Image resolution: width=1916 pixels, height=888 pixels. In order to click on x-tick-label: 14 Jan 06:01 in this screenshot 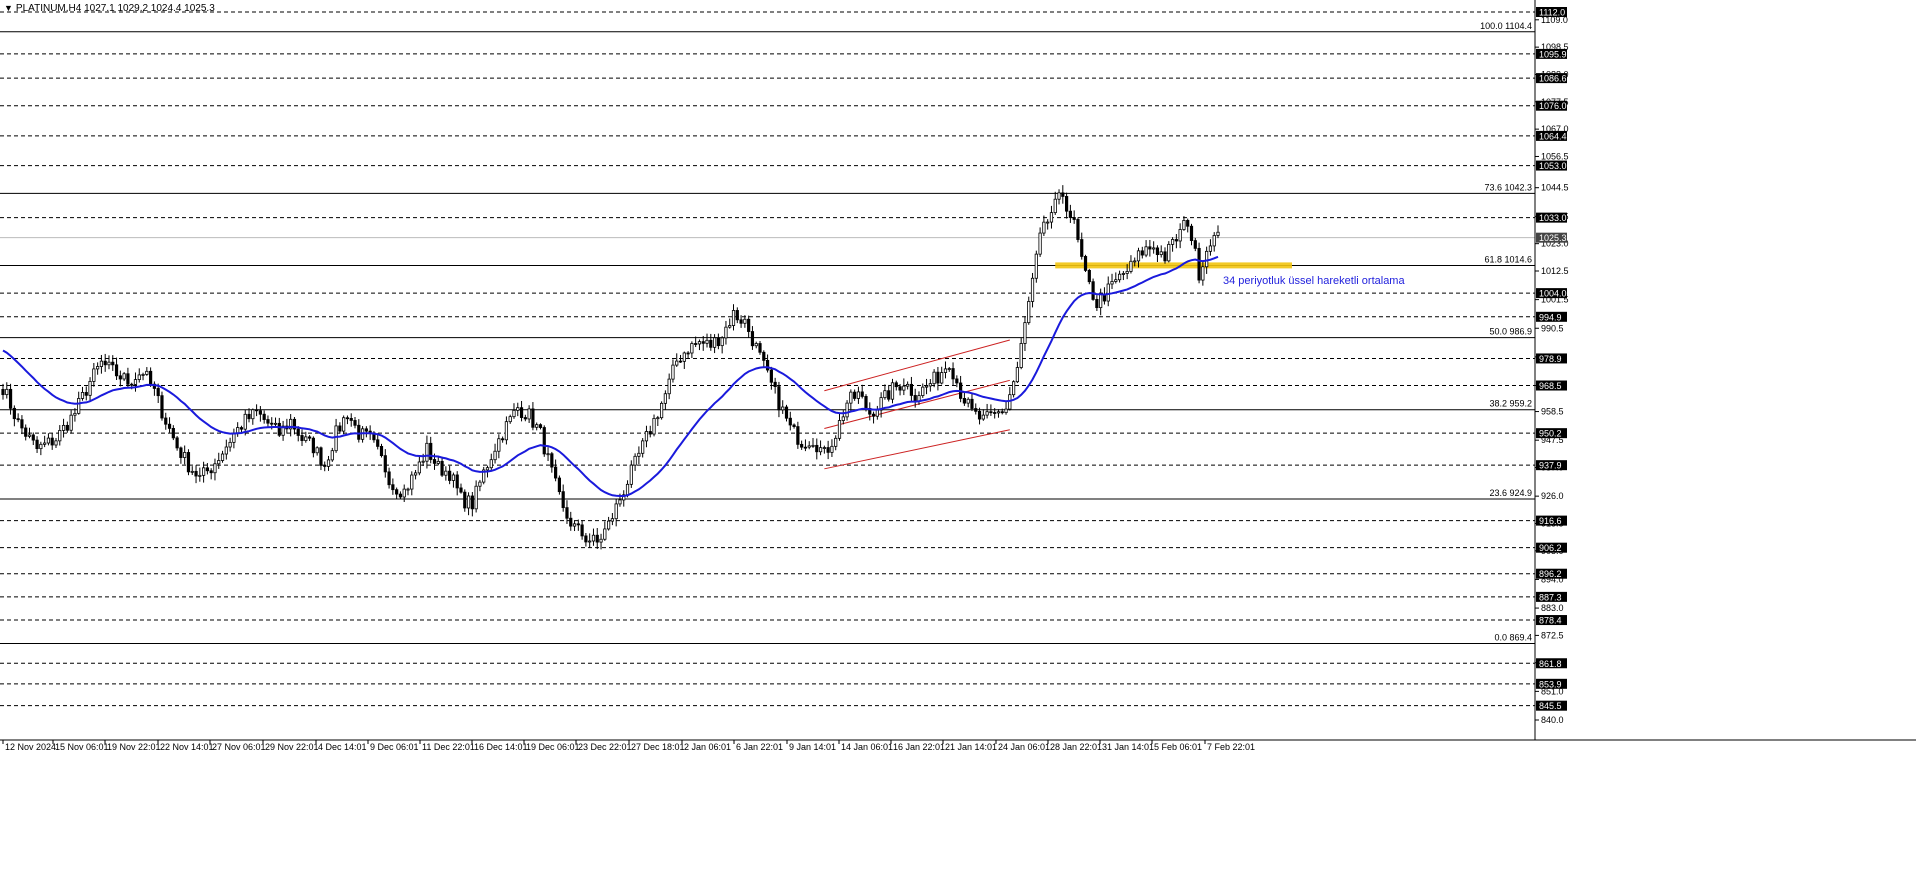, I will do `click(867, 747)`.